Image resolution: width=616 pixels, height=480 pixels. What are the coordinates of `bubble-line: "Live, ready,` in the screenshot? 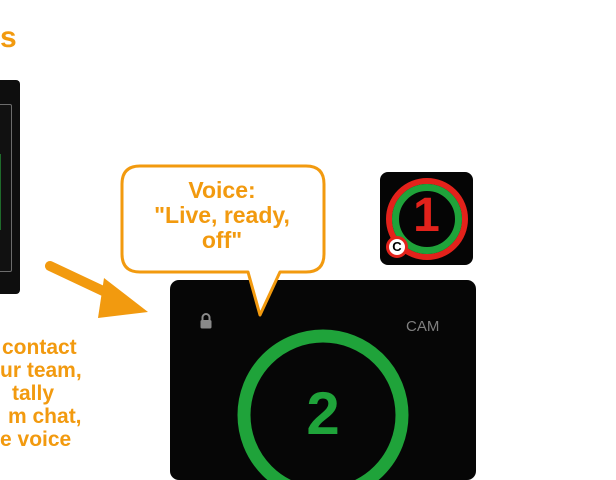 It's located at (222, 215).